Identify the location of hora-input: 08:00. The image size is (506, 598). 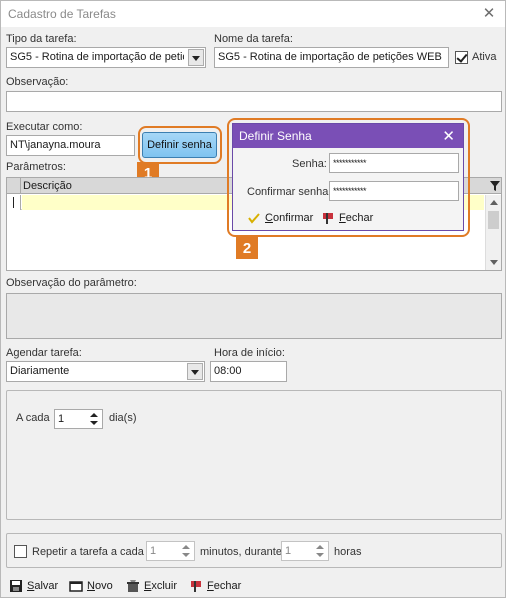
(248, 371).